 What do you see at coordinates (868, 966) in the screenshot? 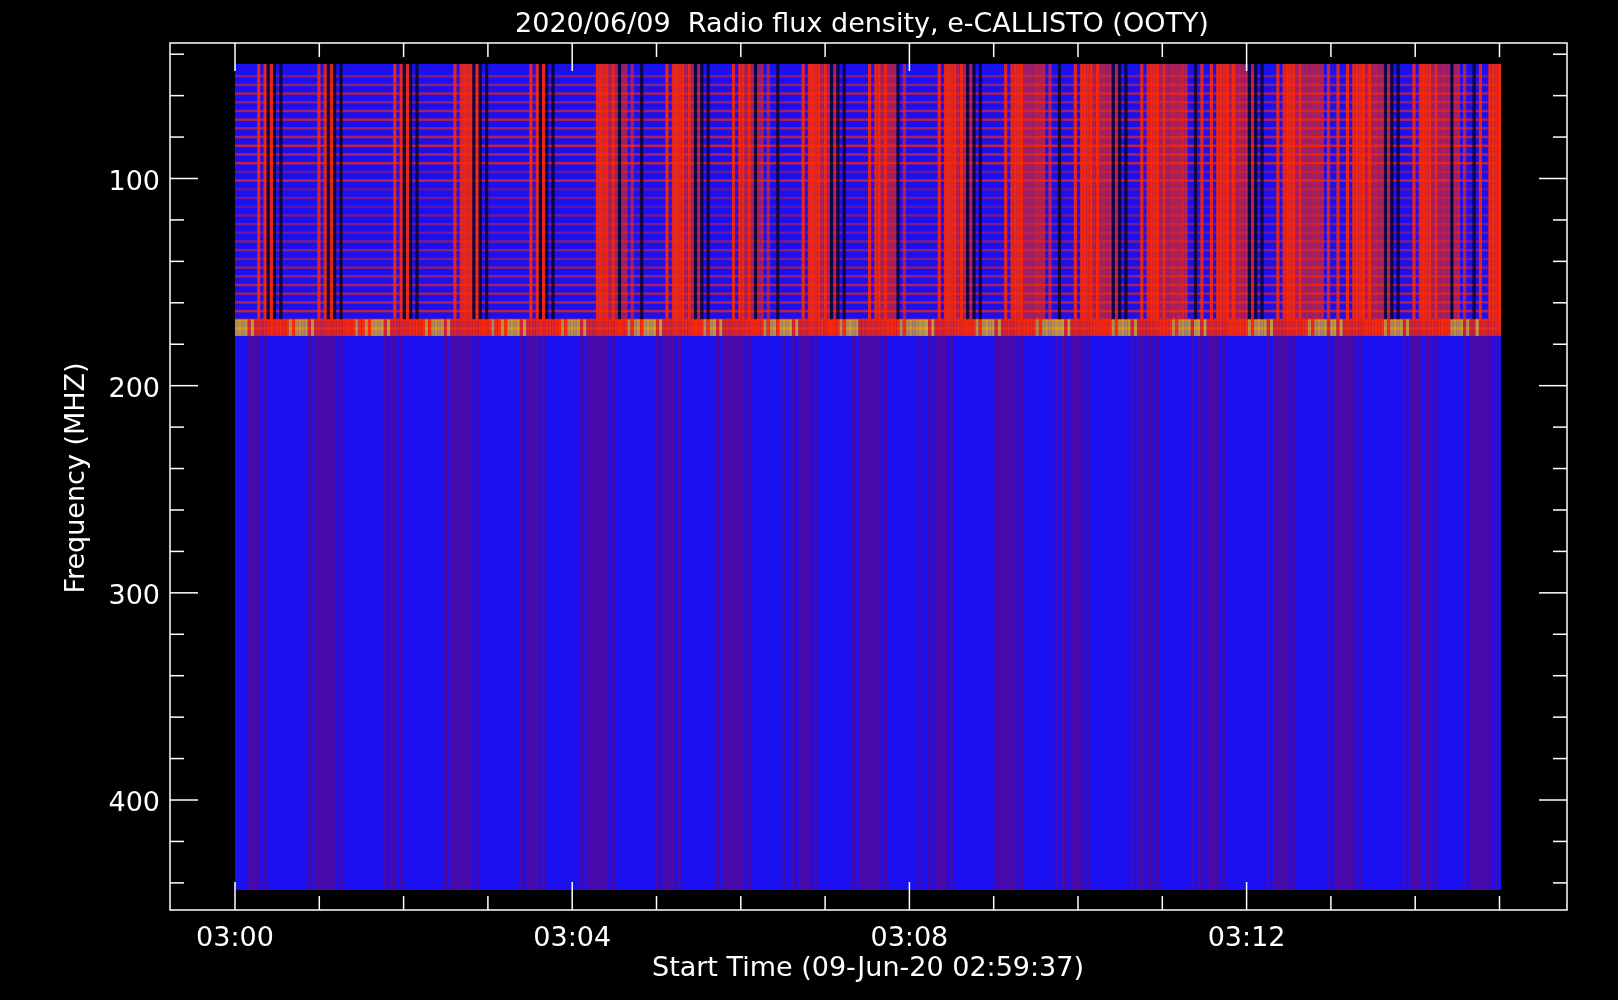
I see `x-axis-label: Start Time (09-Jun-20 02:59:37)` at bounding box center [868, 966].